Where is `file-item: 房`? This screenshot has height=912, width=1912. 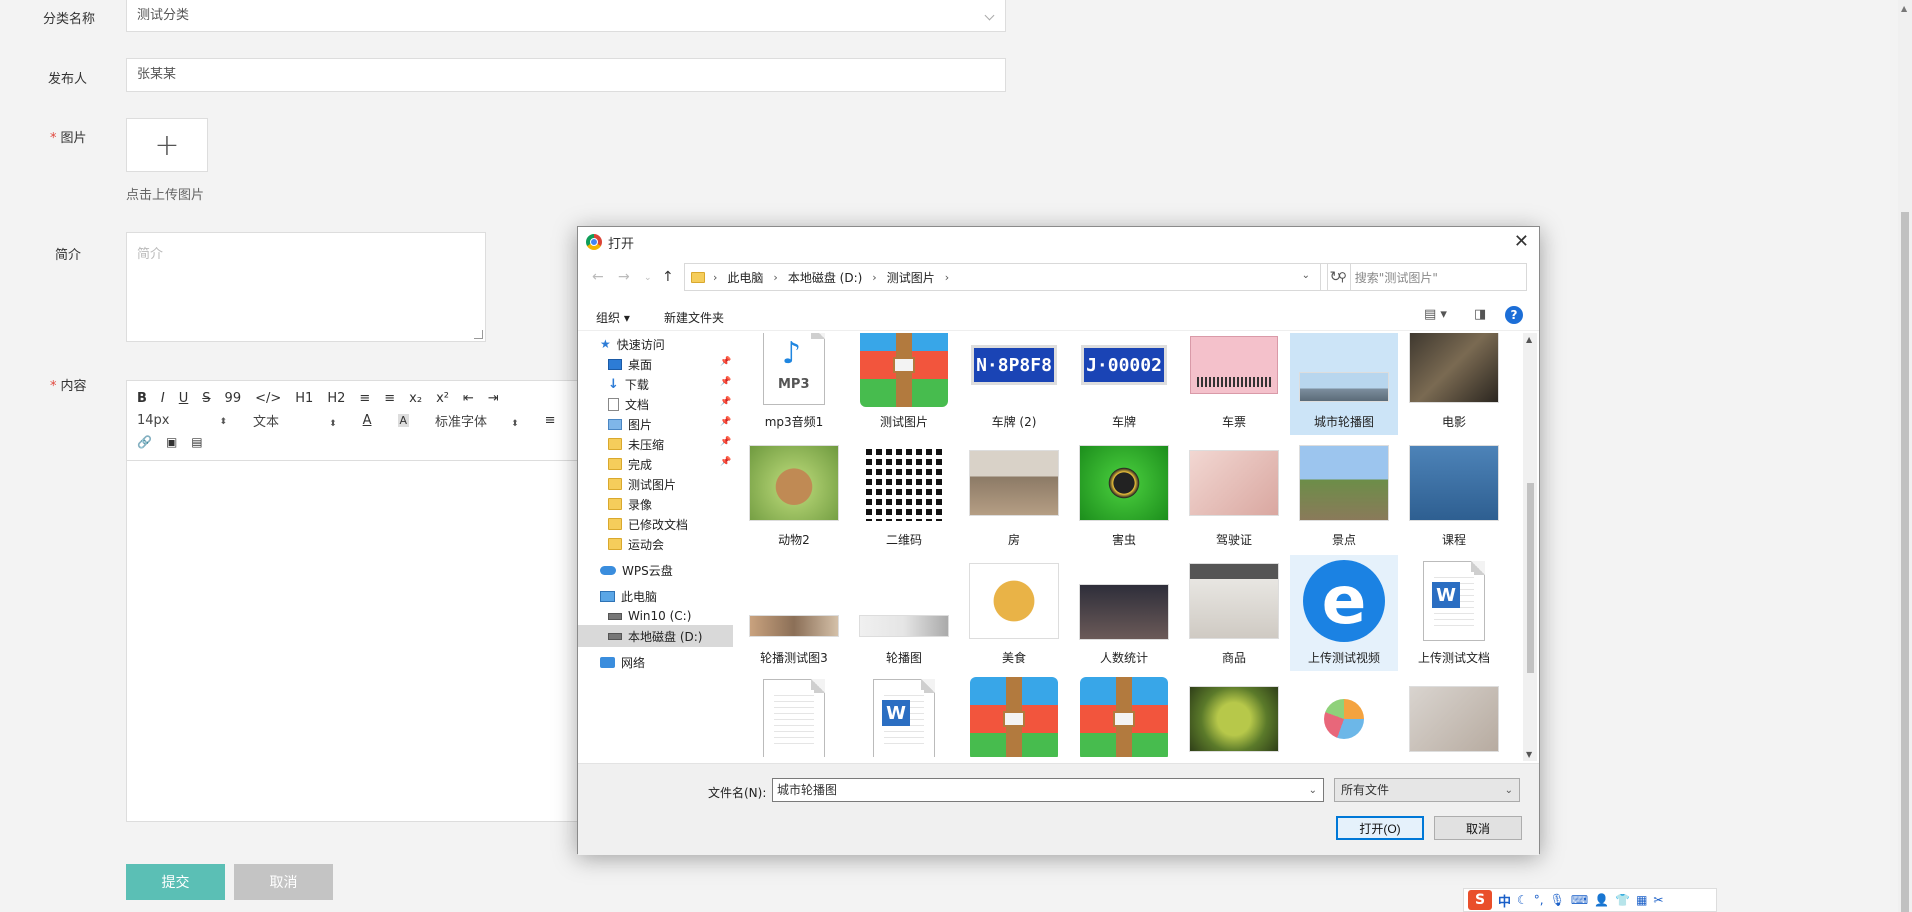
file-item: 房 is located at coordinates (1014, 495).